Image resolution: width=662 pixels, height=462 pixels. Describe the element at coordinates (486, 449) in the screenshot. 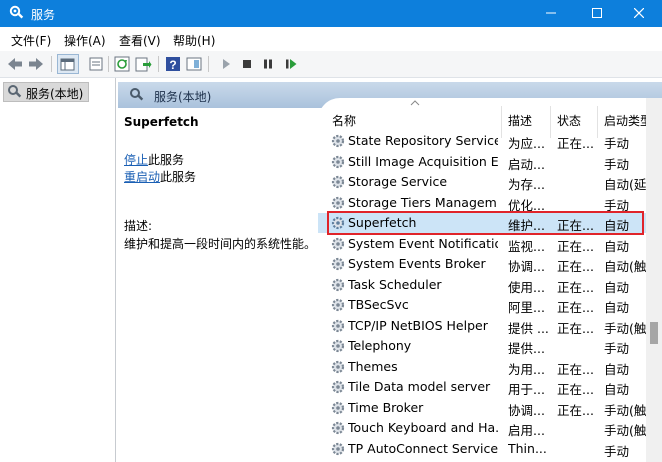

I see `service-row: TP AutoConnect Service Thin... 手动` at that location.